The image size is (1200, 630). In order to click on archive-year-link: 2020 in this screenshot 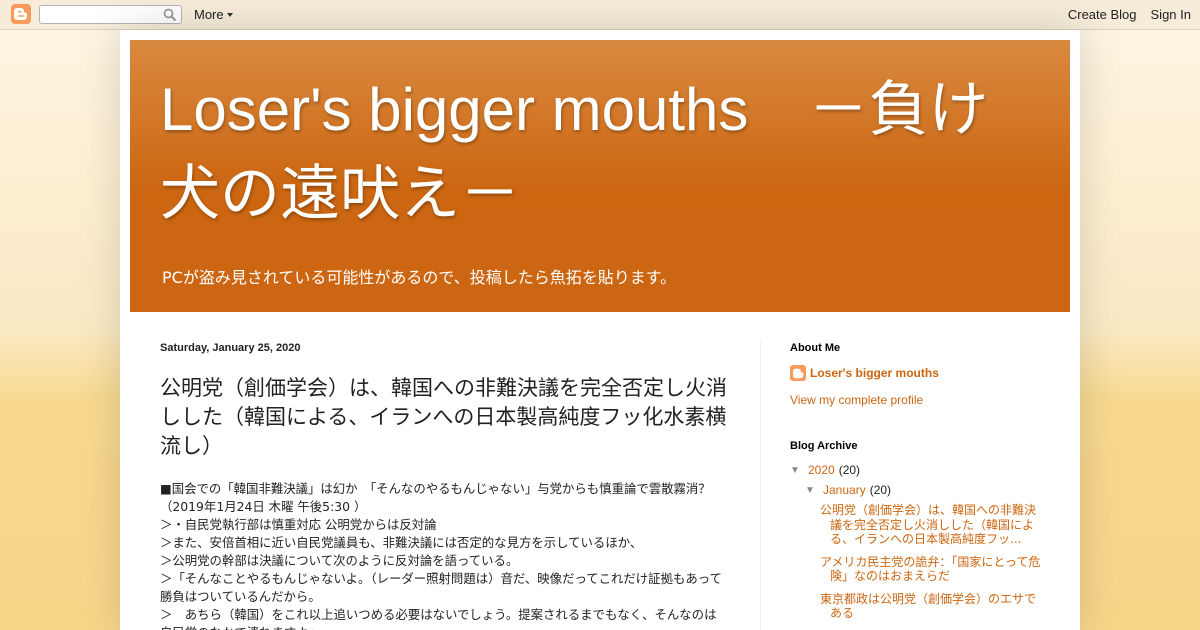, I will do `click(821, 470)`.